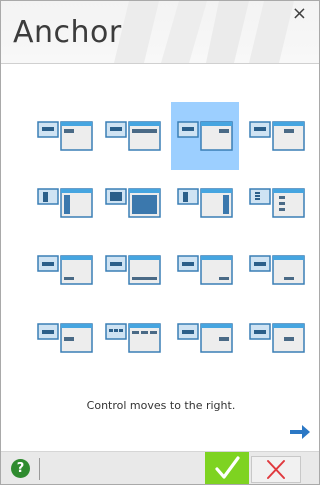 The height and width of the screenshot is (485, 320). I want to click on help-button: ?, so click(20, 468).